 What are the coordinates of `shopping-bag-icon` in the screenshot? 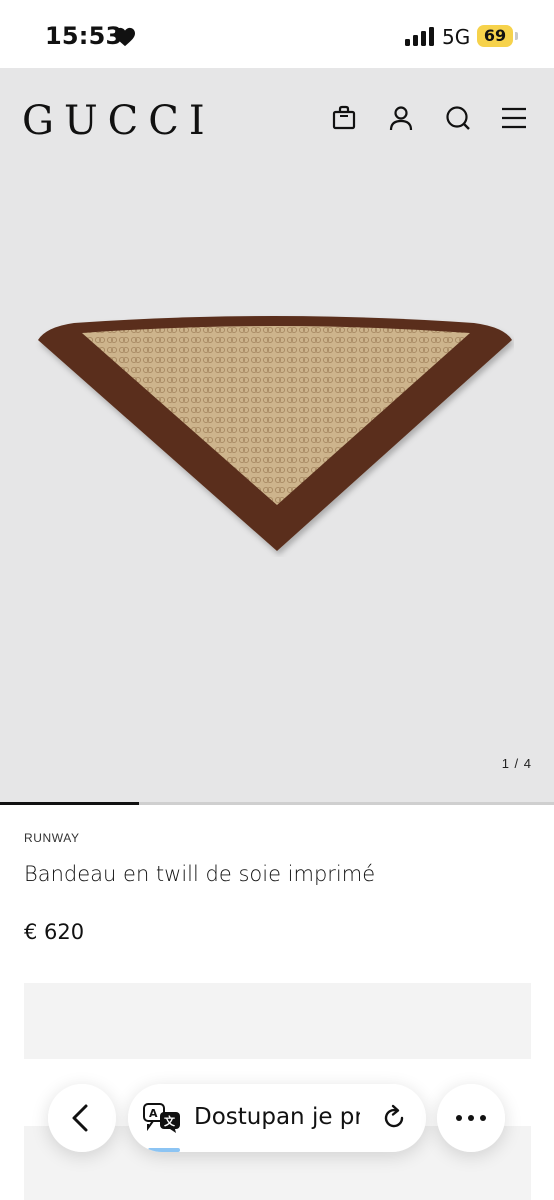 It's located at (344, 118).